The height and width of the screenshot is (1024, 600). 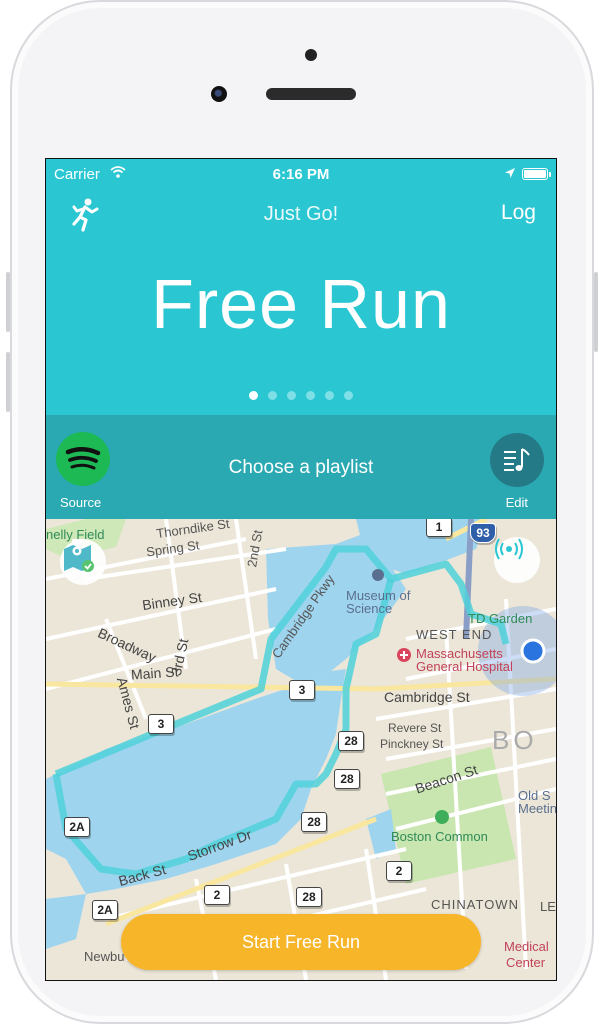 I want to click on location-arrow-icon, so click(x=510, y=174).